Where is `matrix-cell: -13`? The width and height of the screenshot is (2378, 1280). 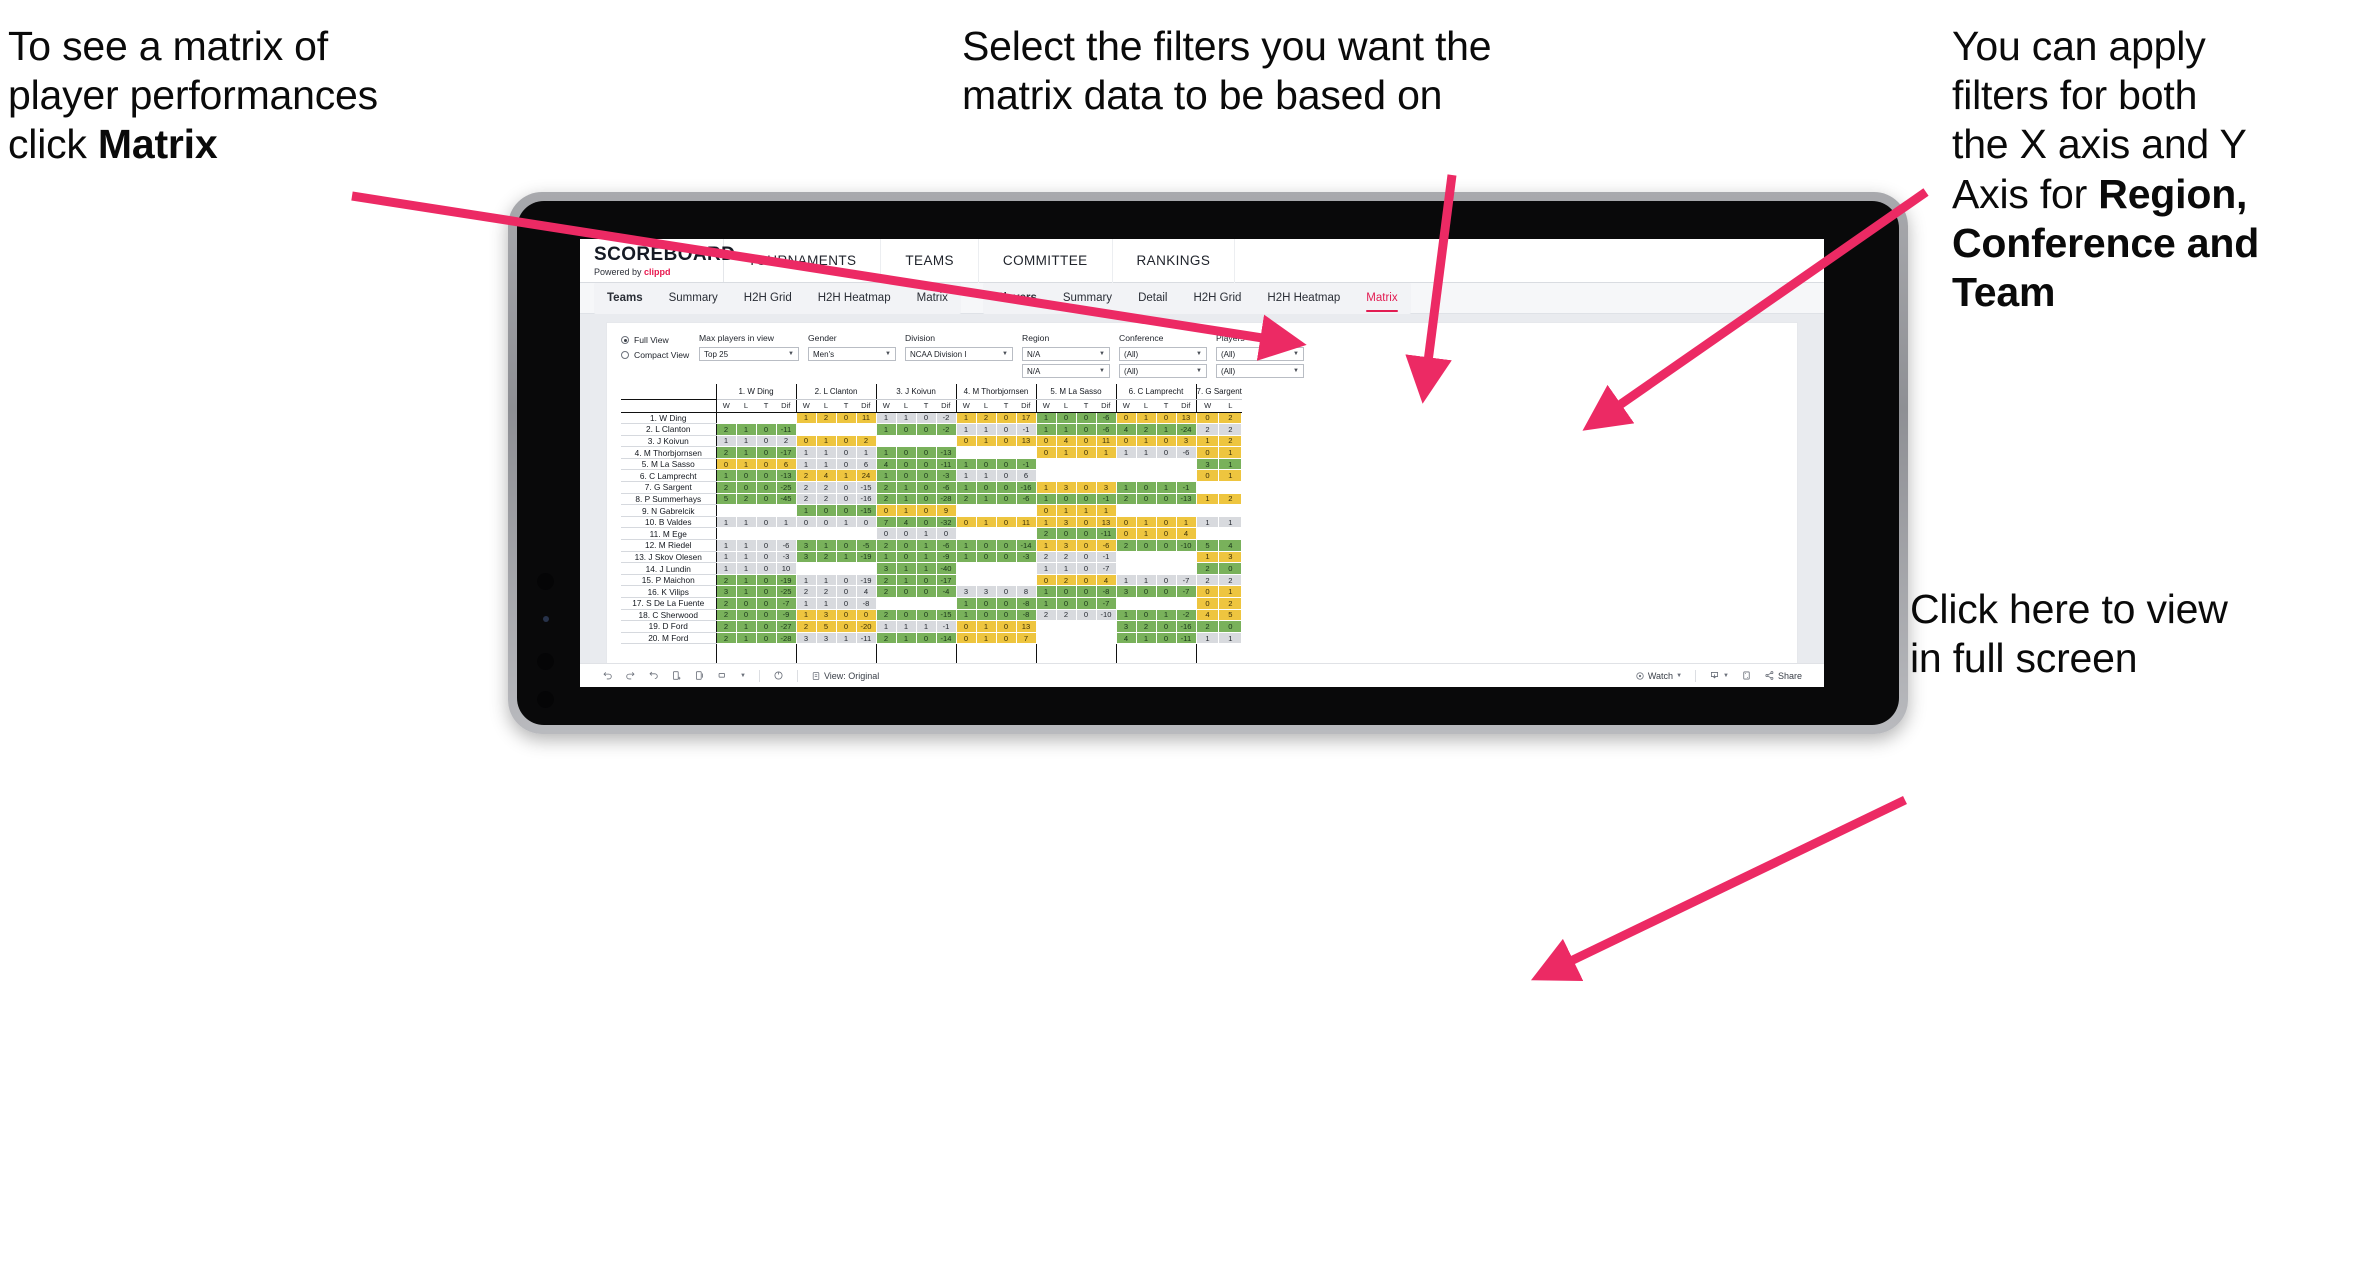 matrix-cell: -13 is located at coordinates (946, 452).